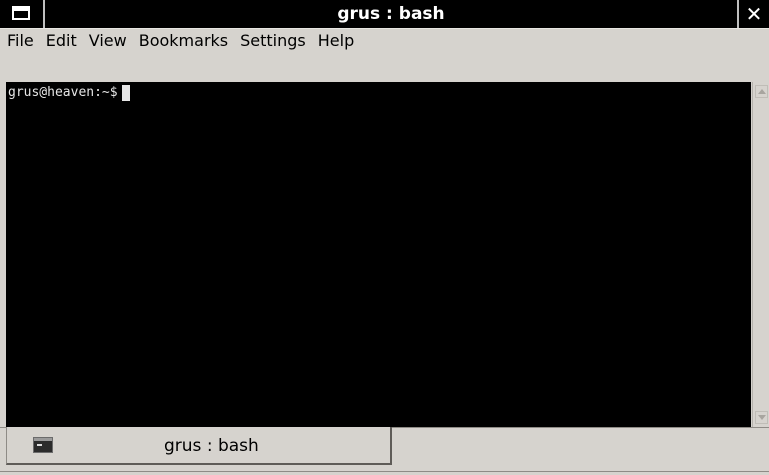 The width and height of the screenshot is (769, 475). What do you see at coordinates (760, 254) in the screenshot?
I see `vertical-scrollbar` at bounding box center [760, 254].